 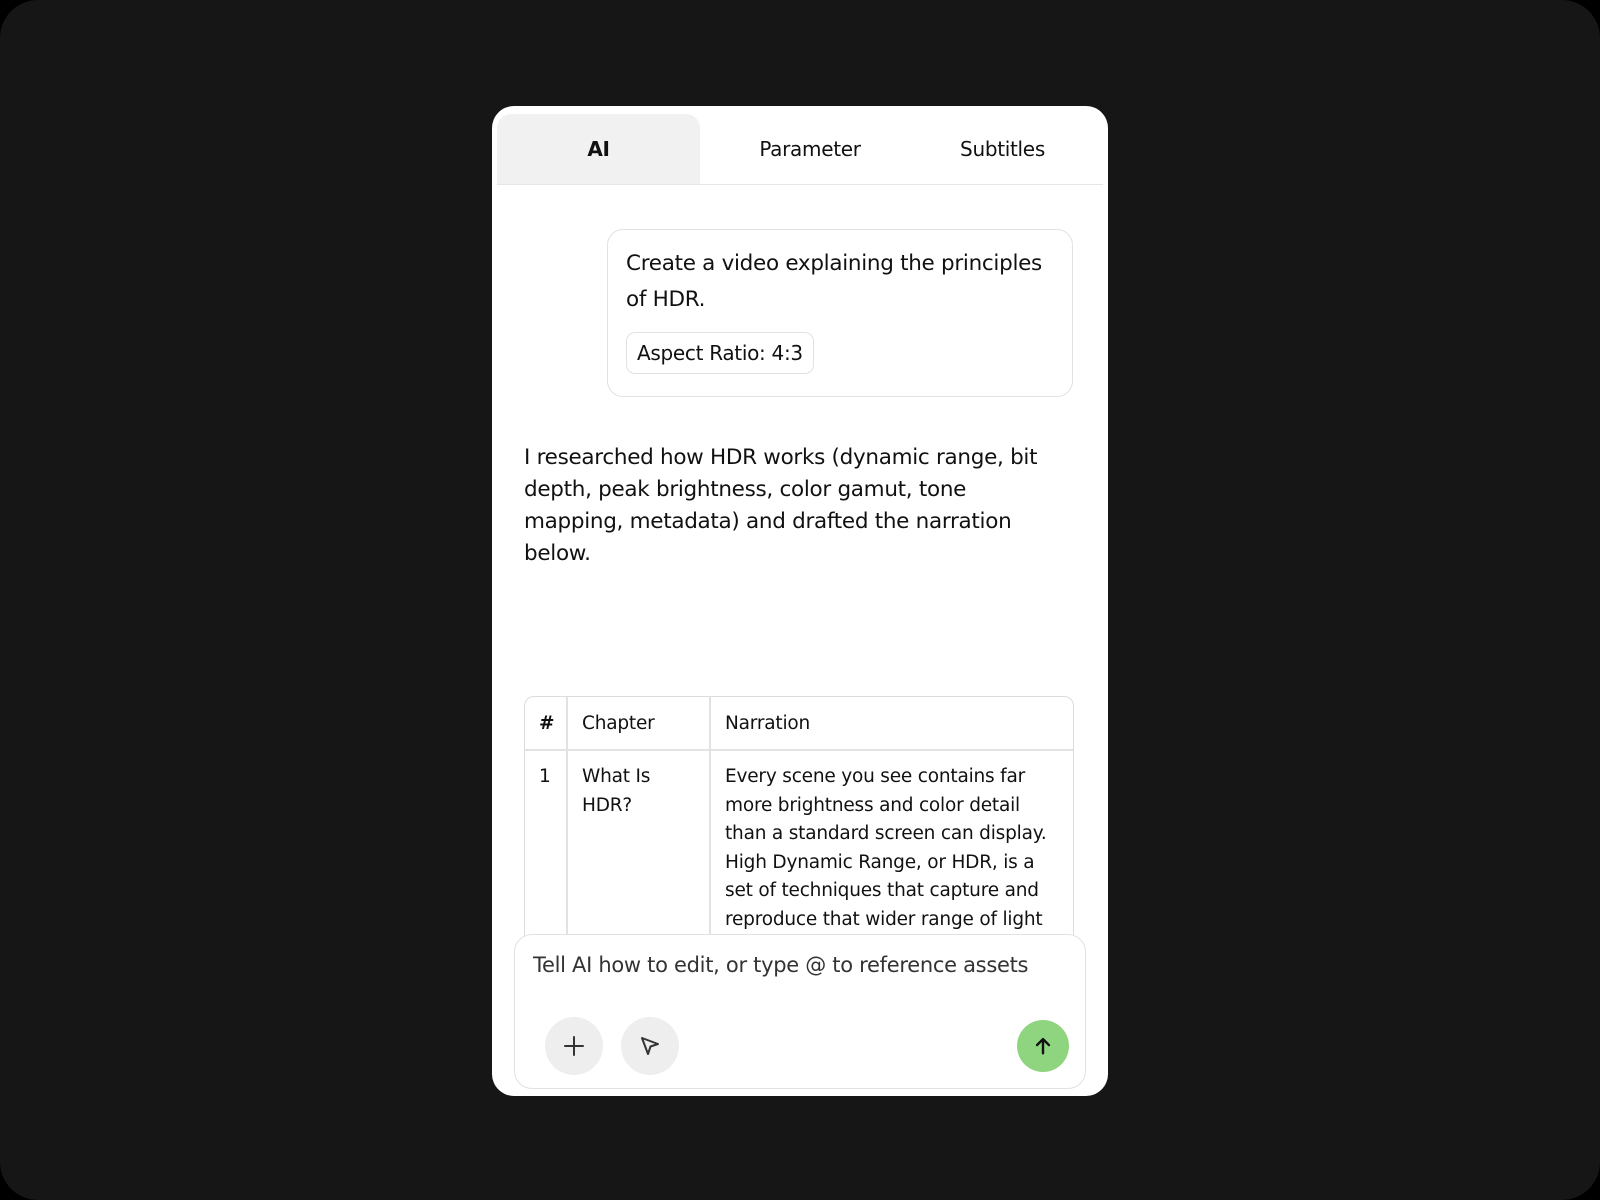 What do you see at coordinates (598, 149) in the screenshot?
I see `tab-ai: AI` at bounding box center [598, 149].